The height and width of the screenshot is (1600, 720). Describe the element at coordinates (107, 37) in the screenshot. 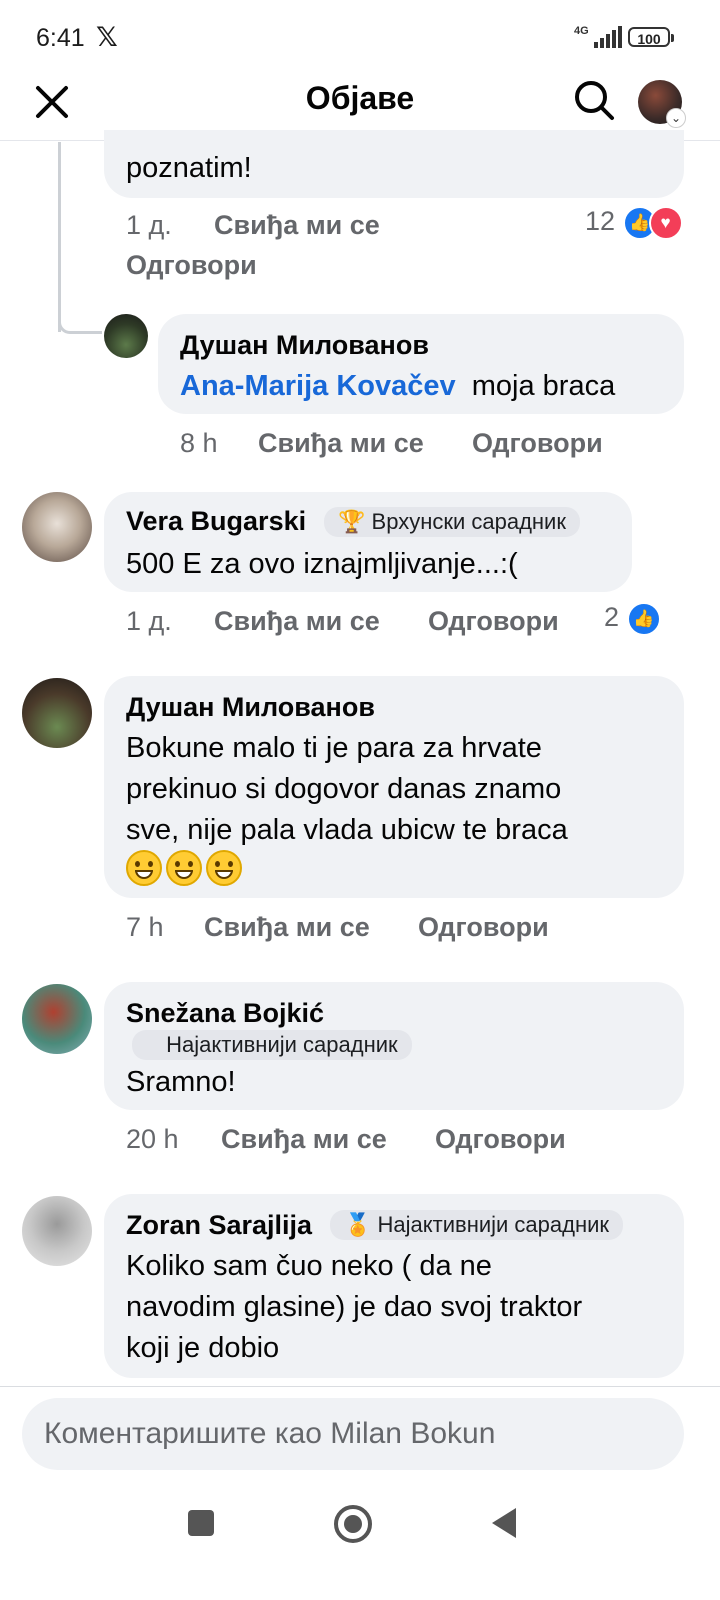

I see `x-app-icon: 𝕏` at that location.